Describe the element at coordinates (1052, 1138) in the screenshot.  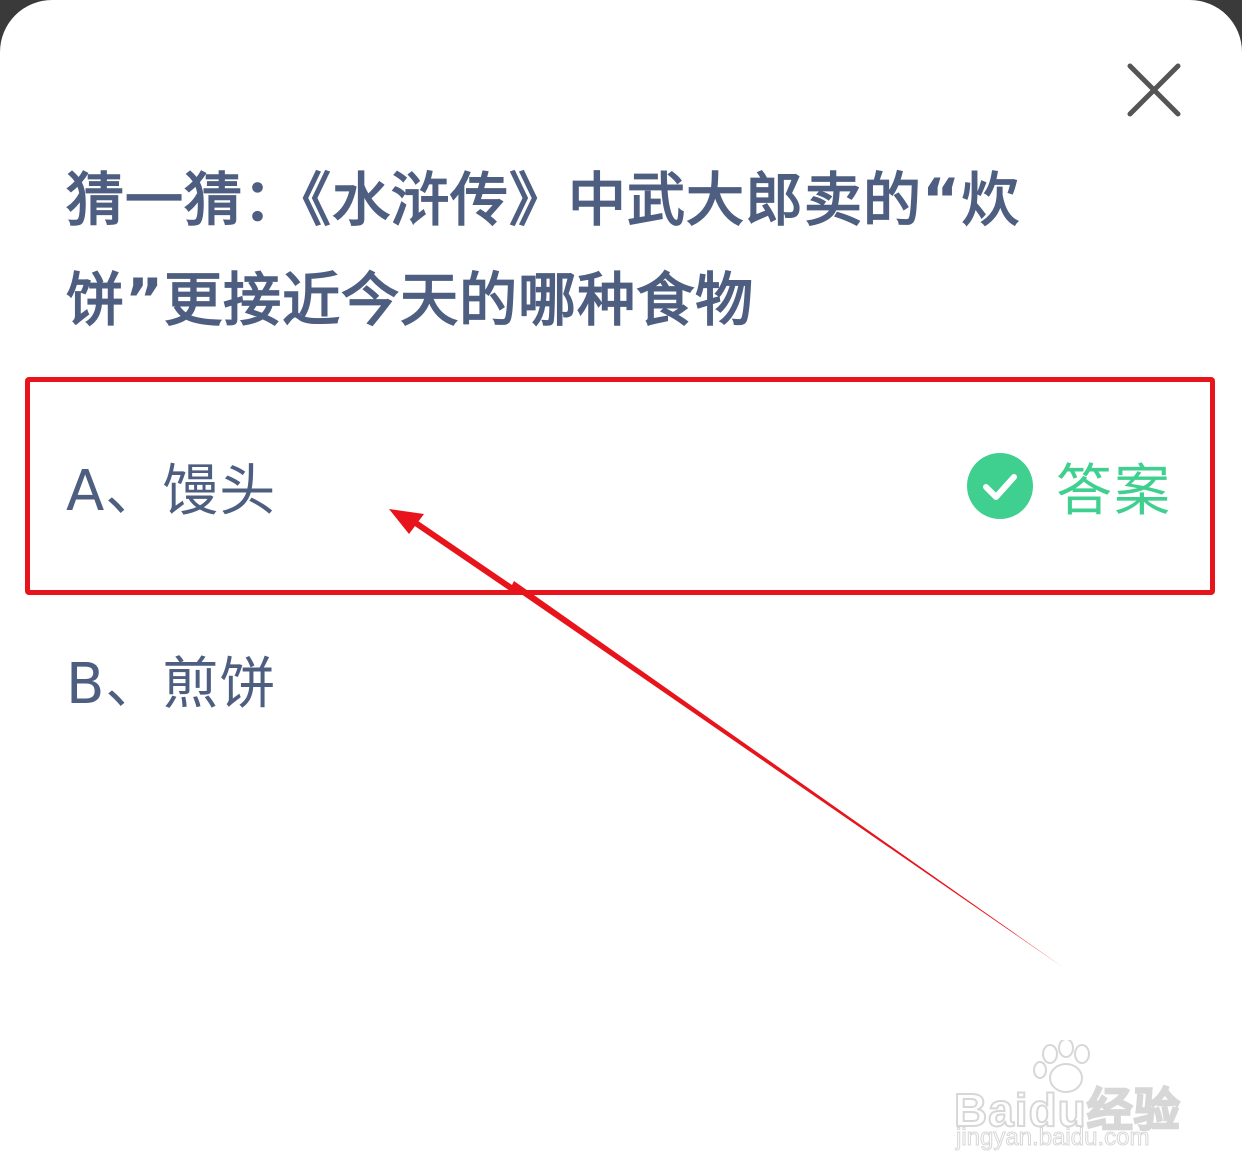
I see `watermark-url: jingyan.baidu.com` at that location.